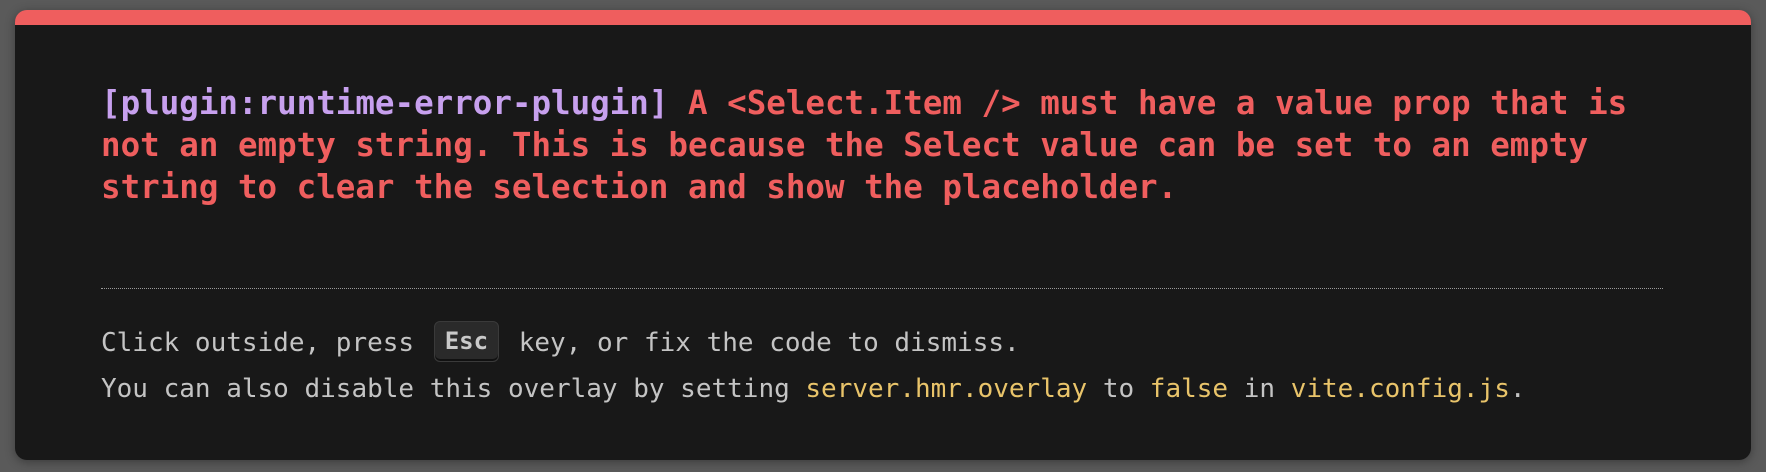  Describe the element at coordinates (1118, 389) in the screenshot. I see `tip-text: to` at that location.